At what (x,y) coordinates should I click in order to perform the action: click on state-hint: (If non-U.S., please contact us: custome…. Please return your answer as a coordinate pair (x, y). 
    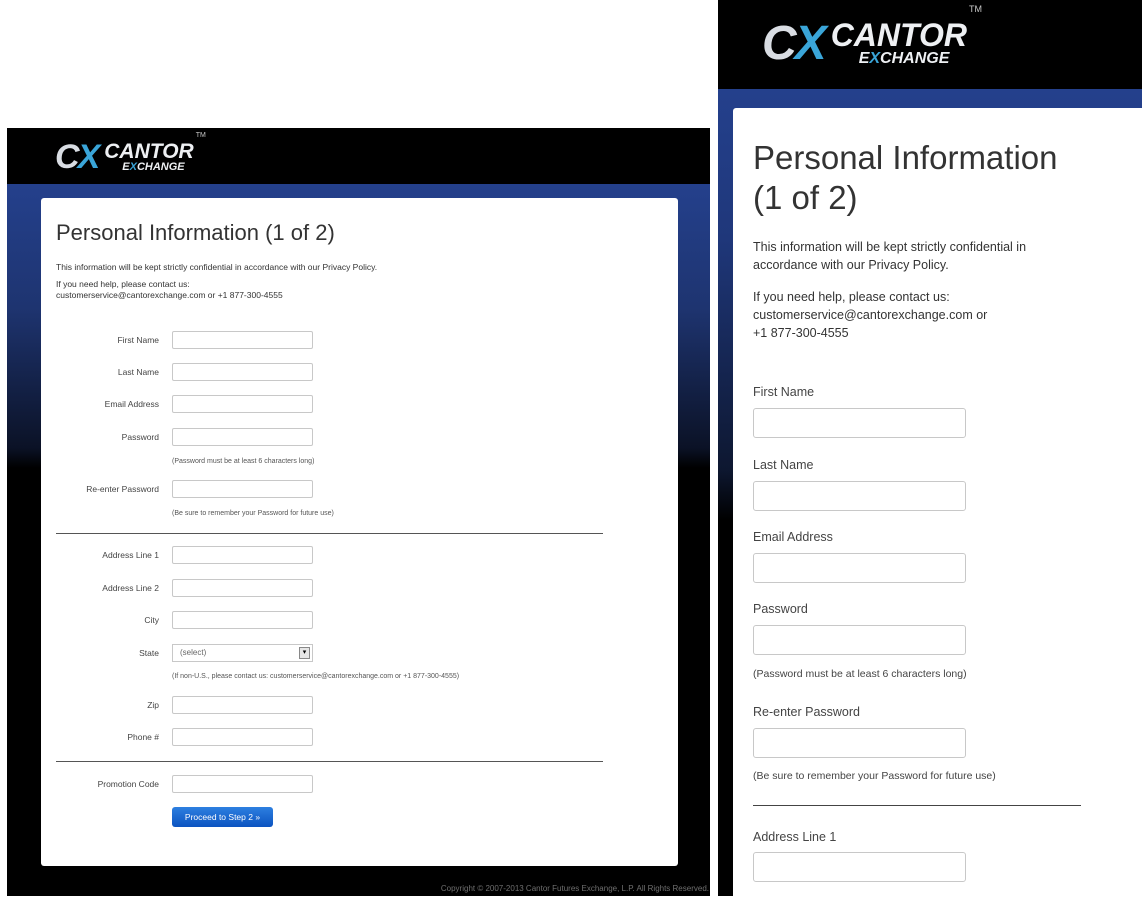
    Looking at the image, I should click on (316, 676).